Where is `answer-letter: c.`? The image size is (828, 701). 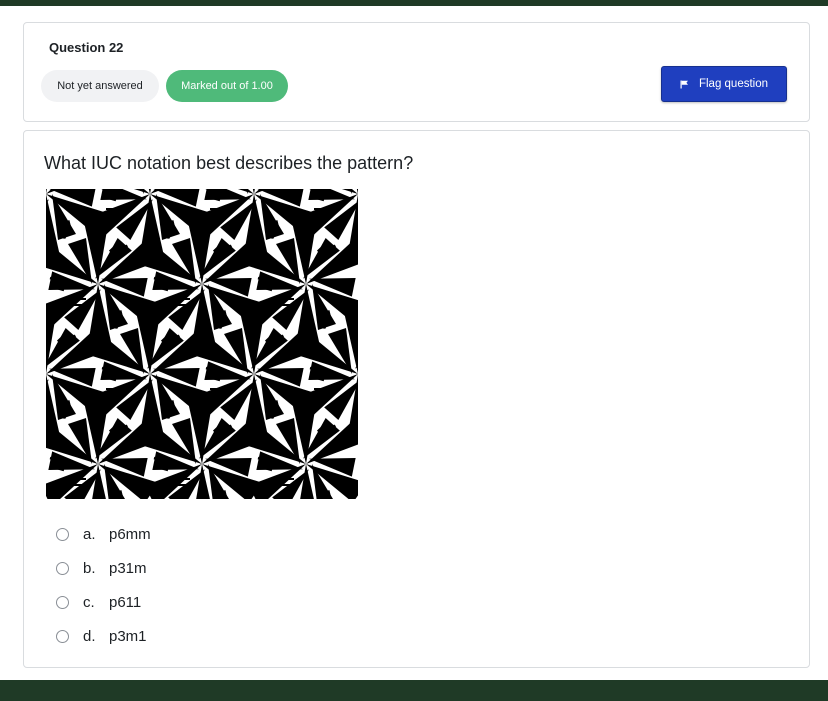 answer-letter: c. is located at coordinates (89, 602).